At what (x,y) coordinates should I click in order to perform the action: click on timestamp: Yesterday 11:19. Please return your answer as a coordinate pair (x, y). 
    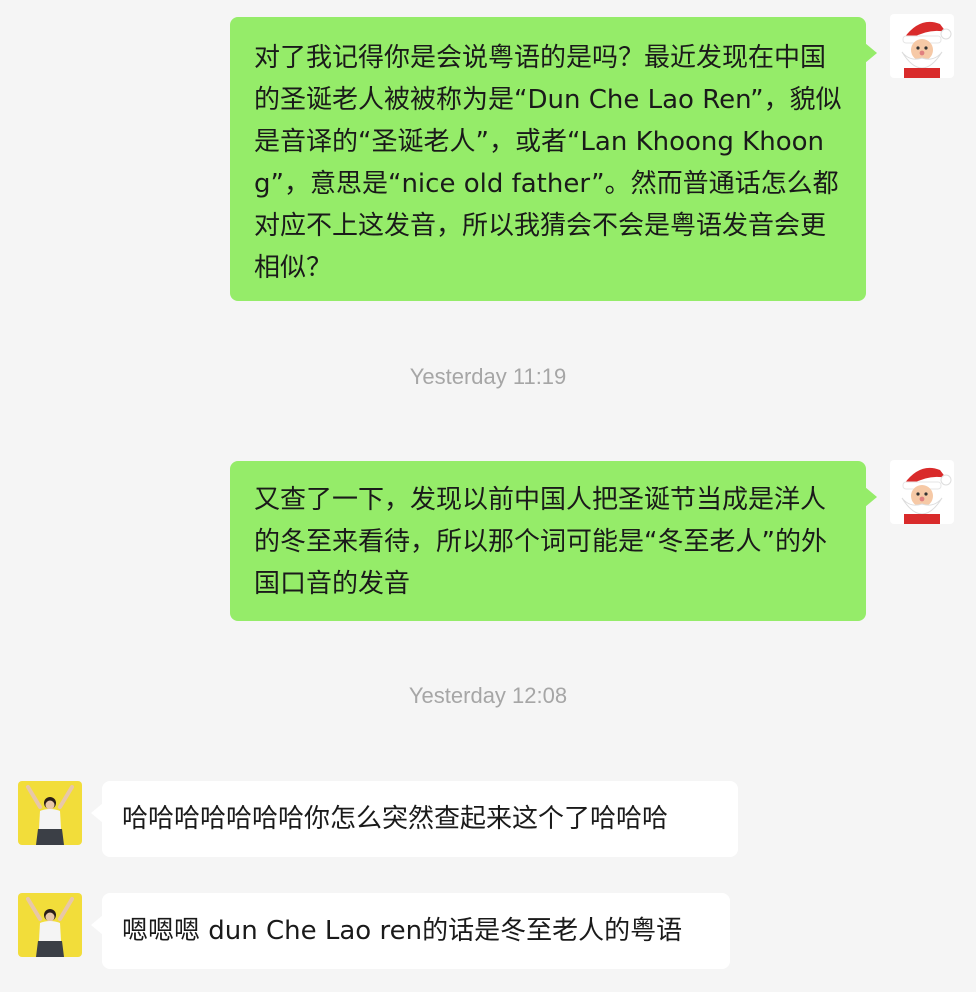
    Looking at the image, I should click on (488, 376).